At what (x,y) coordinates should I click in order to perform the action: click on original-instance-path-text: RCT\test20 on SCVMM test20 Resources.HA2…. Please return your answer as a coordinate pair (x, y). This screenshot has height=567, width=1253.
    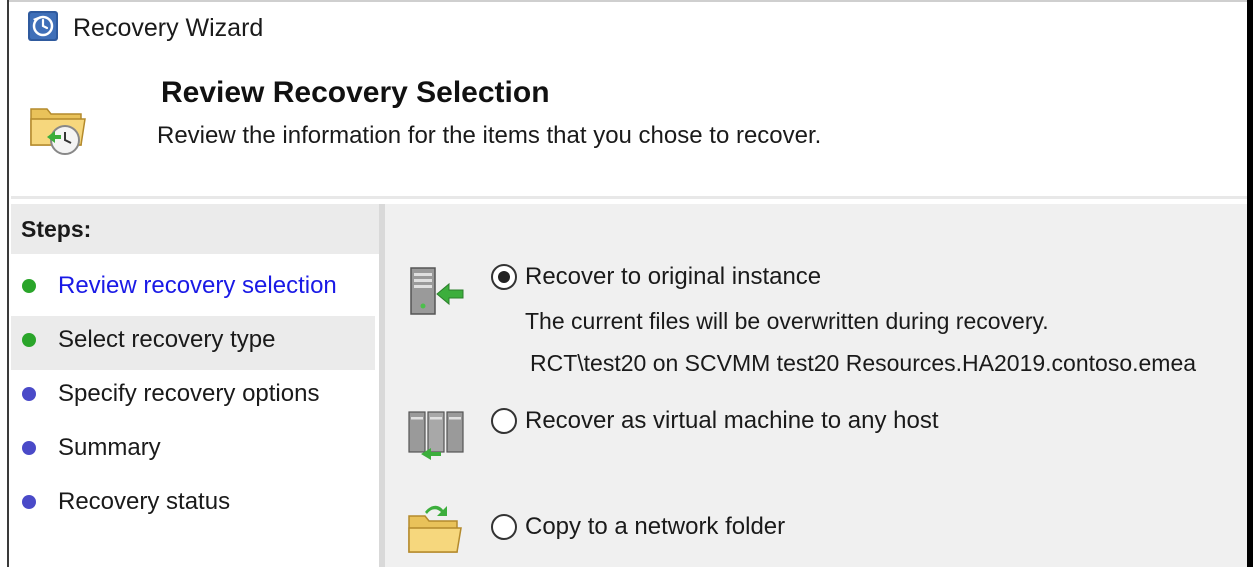
    Looking at the image, I should click on (863, 363).